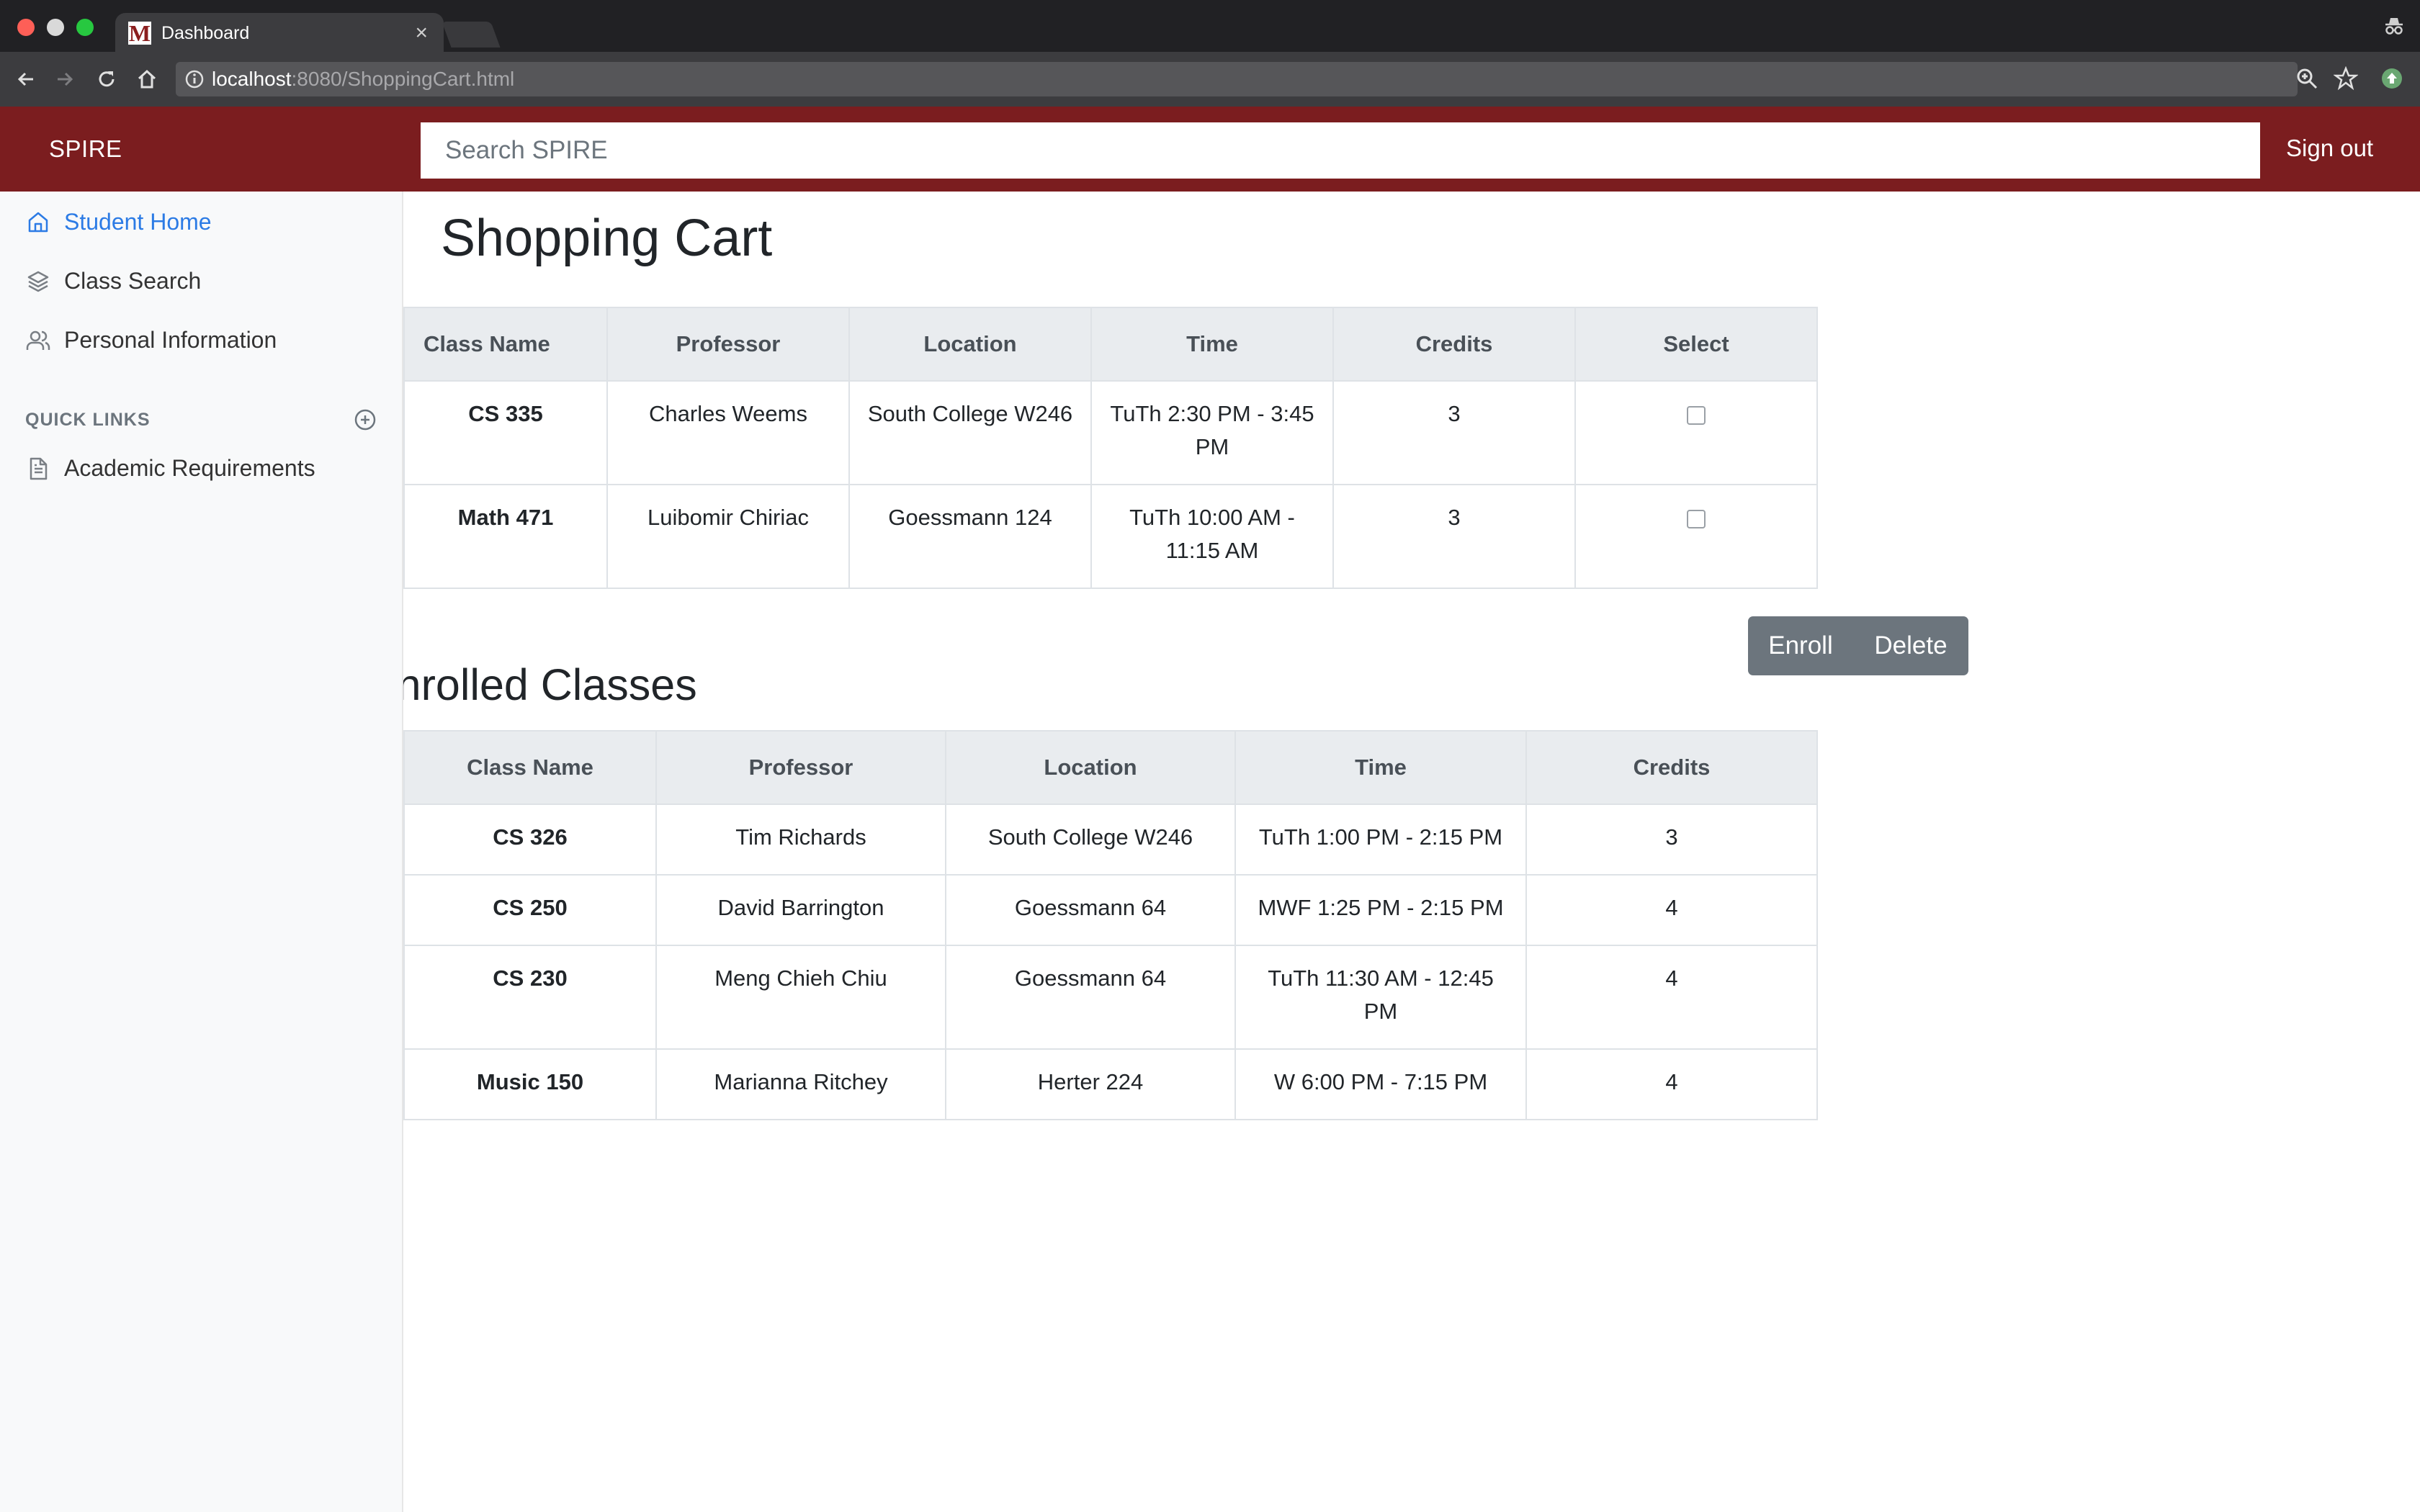 The height and width of the screenshot is (1512, 2420). What do you see at coordinates (471, 35) in the screenshot?
I see `new-tab-button` at bounding box center [471, 35].